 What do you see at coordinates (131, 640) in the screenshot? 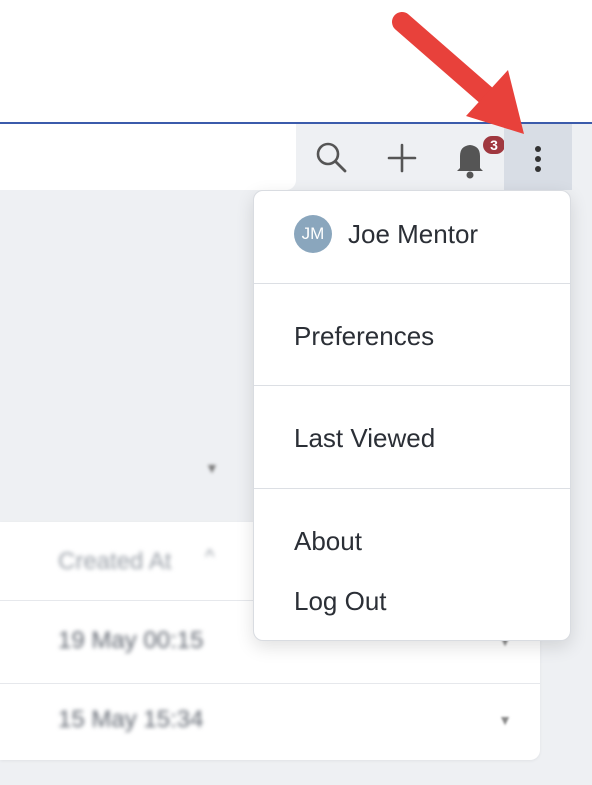
I see `created-at-cell: 19 May 00:15` at bounding box center [131, 640].